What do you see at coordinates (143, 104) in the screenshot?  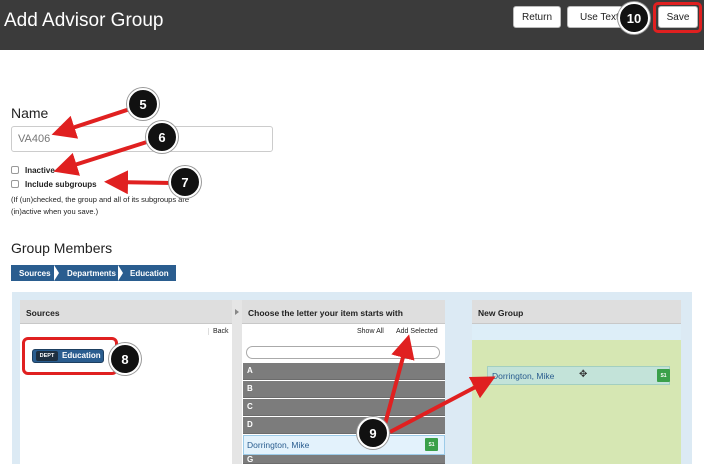 I see `callout-5: 5` at bounding box center [143, 104].